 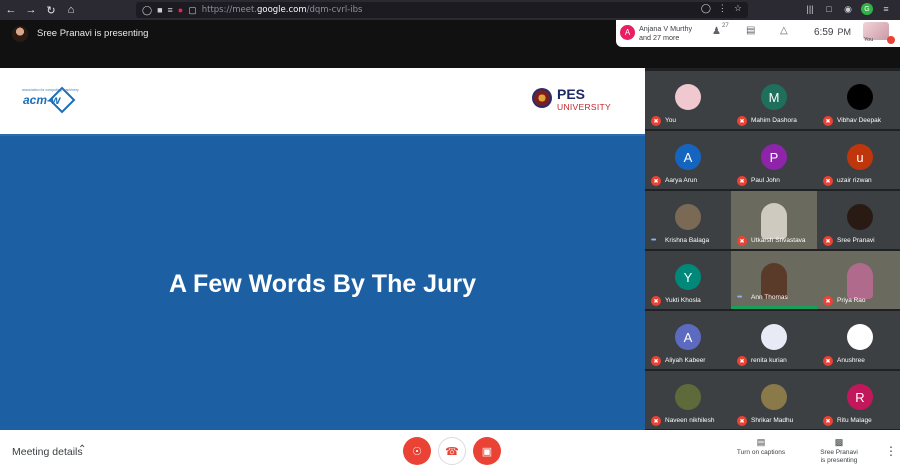 What do you see at coordinates (738, 8) in the screenshot?
I see `bookmark-star-icon: ☆` at bounding box center [738, 8].